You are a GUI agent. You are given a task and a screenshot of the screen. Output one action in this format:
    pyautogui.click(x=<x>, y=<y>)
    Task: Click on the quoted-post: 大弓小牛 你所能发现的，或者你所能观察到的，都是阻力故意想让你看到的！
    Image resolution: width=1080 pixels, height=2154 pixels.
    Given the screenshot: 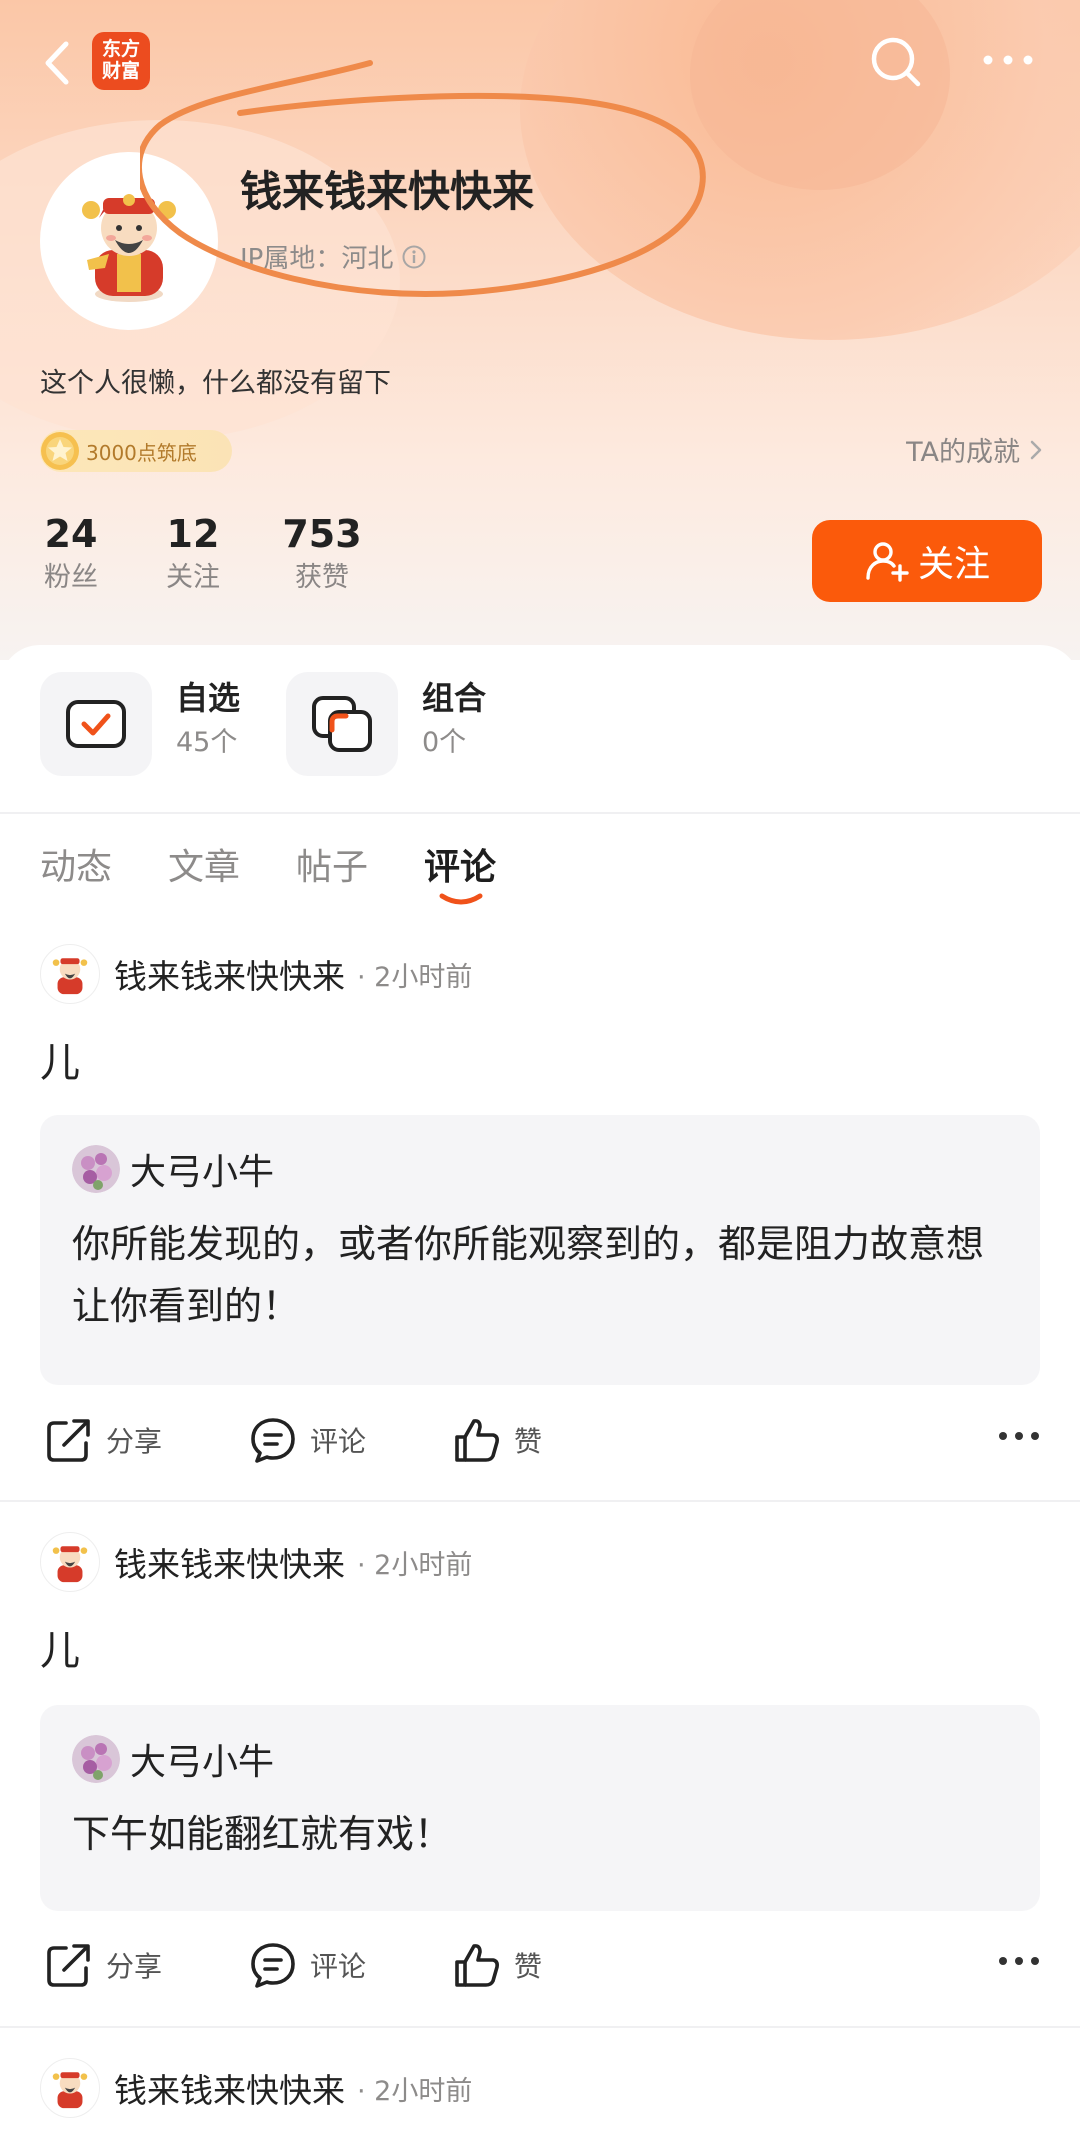 What is the action you would take?
    pyautogui.click(x=540, y=1250)
    